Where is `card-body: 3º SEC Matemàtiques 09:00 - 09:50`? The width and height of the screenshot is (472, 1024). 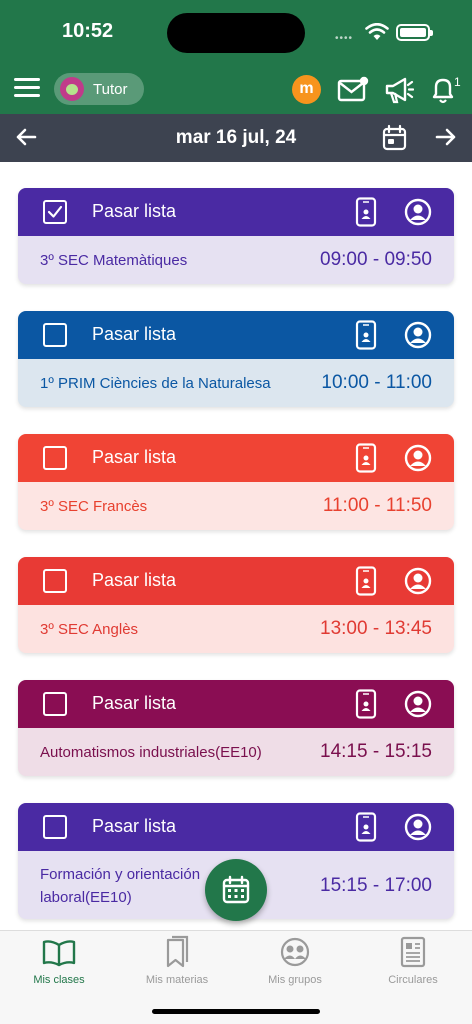
card-body: 3º SEC Matemàtiques 09:00 - 09:50 is located at coordinates (236, 260).